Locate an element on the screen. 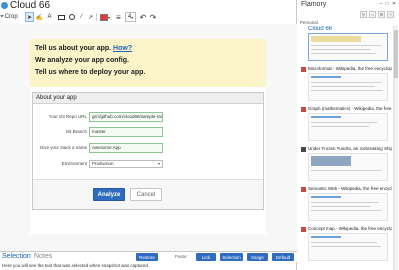 The height and width of the screenshot is (270, 399). analyze-button: Analyze is located at coordinates (109, 194).